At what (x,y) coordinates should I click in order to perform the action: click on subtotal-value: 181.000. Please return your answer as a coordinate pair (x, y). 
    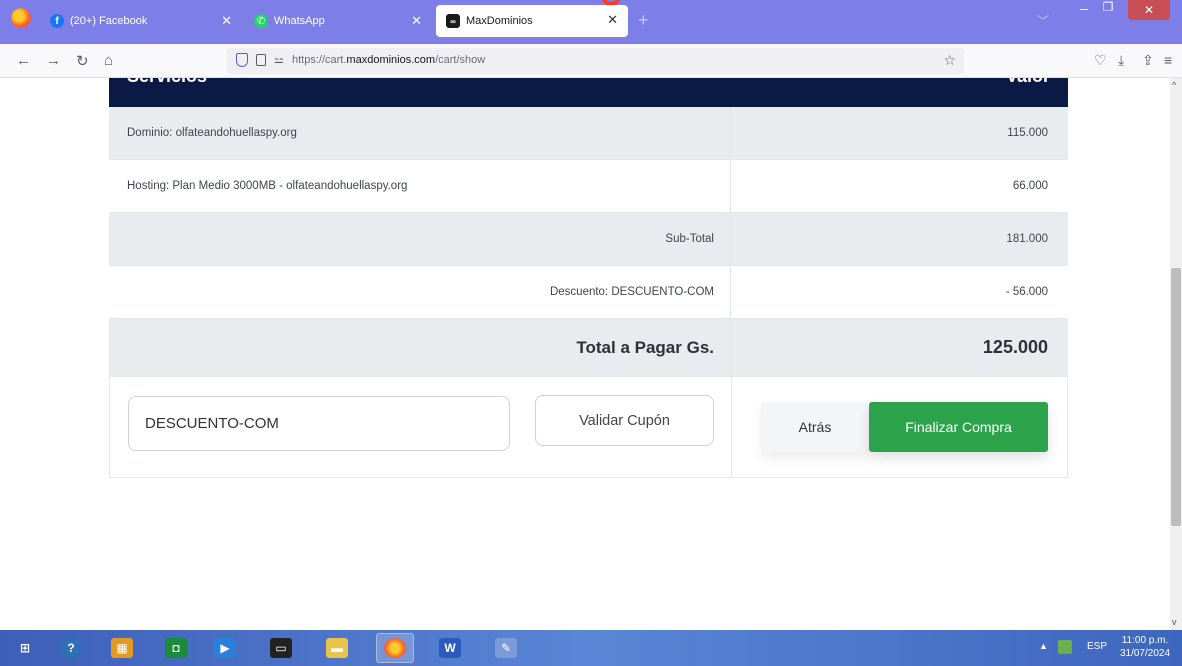
    Looking at the image, I should click on (1027, 239).